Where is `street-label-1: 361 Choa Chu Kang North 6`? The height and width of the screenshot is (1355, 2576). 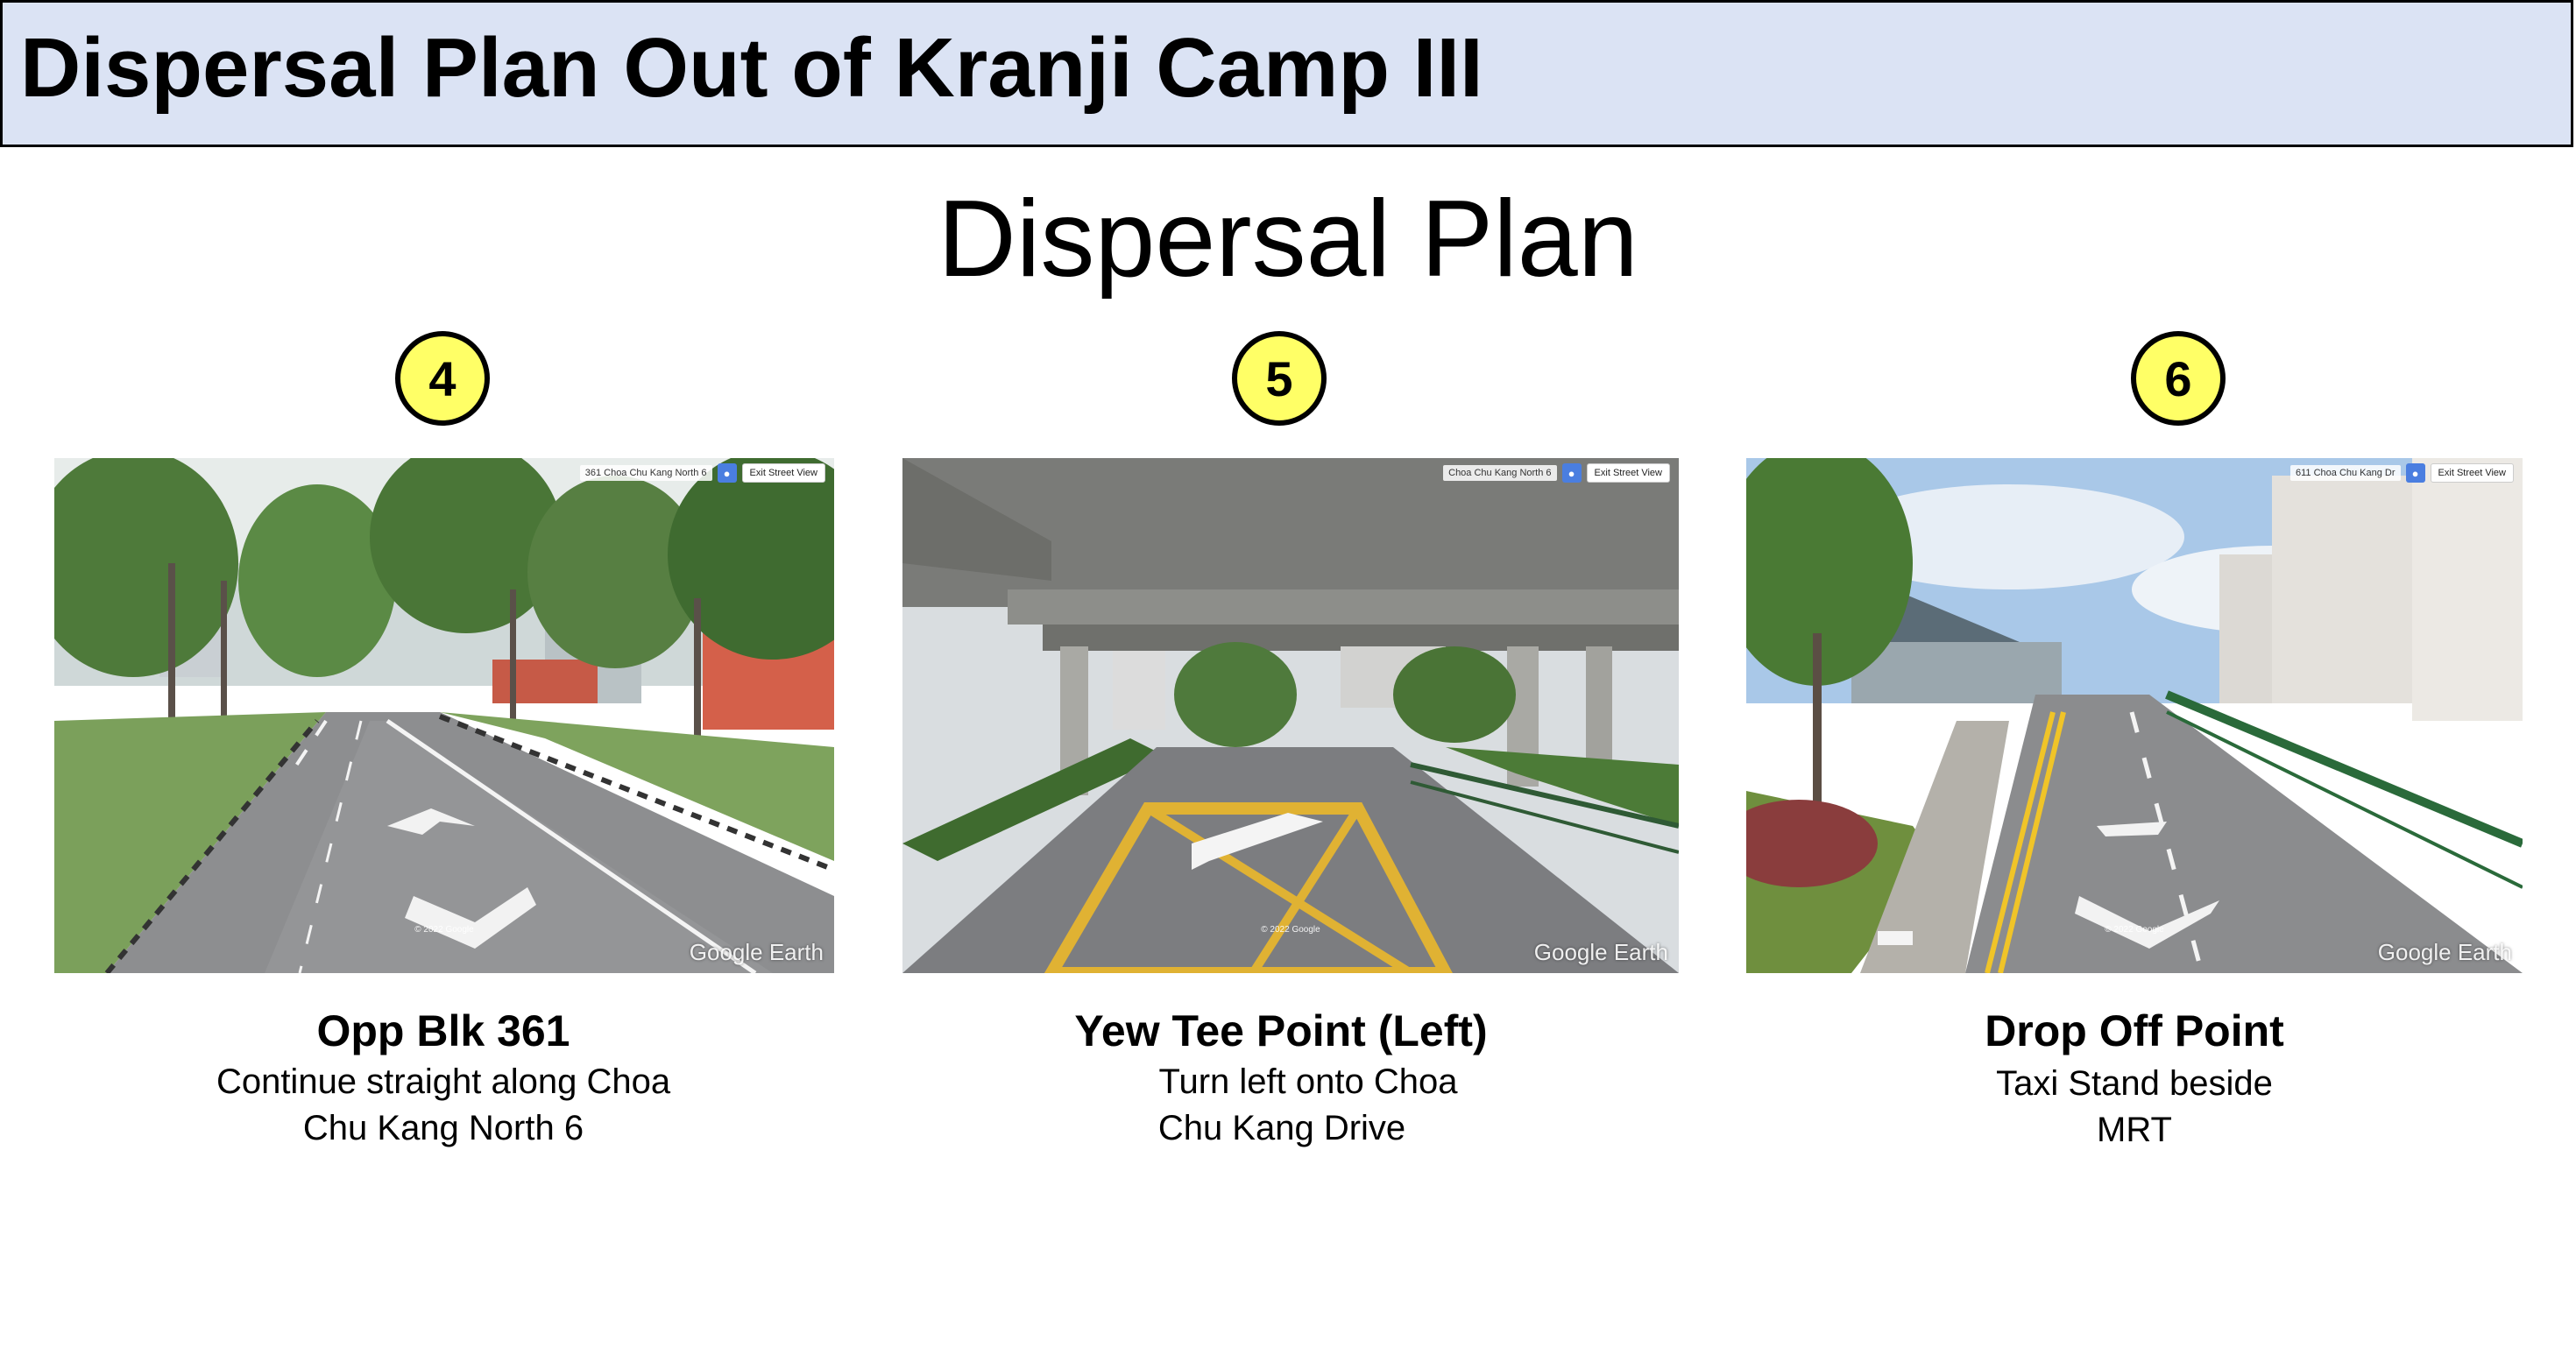
street-label-1: 361 Choa Chu Kang North 6 is located at coordinates (645, 473).